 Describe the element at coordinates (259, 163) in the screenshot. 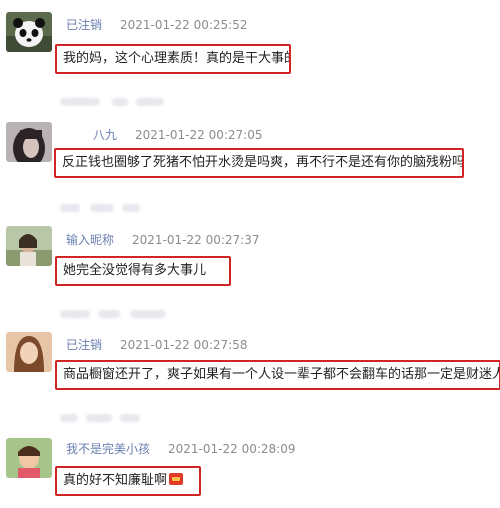

I see `comment-text: 反正钱也圈够了死猪不怕开水烫是吗爽，再不行不是还有你的脑残粉吗` at that location.